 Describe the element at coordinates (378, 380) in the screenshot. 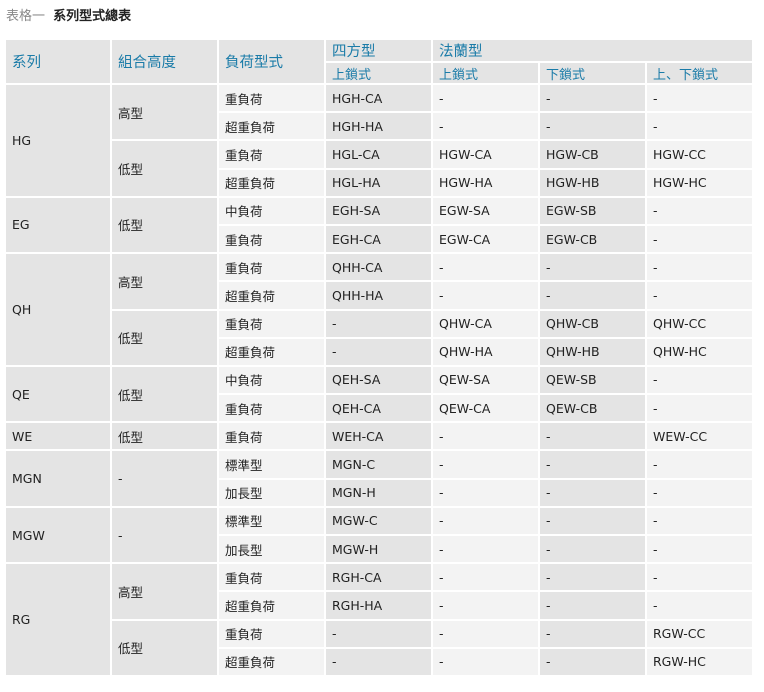

I see `square-top-cell: QEH-SA` at that location.